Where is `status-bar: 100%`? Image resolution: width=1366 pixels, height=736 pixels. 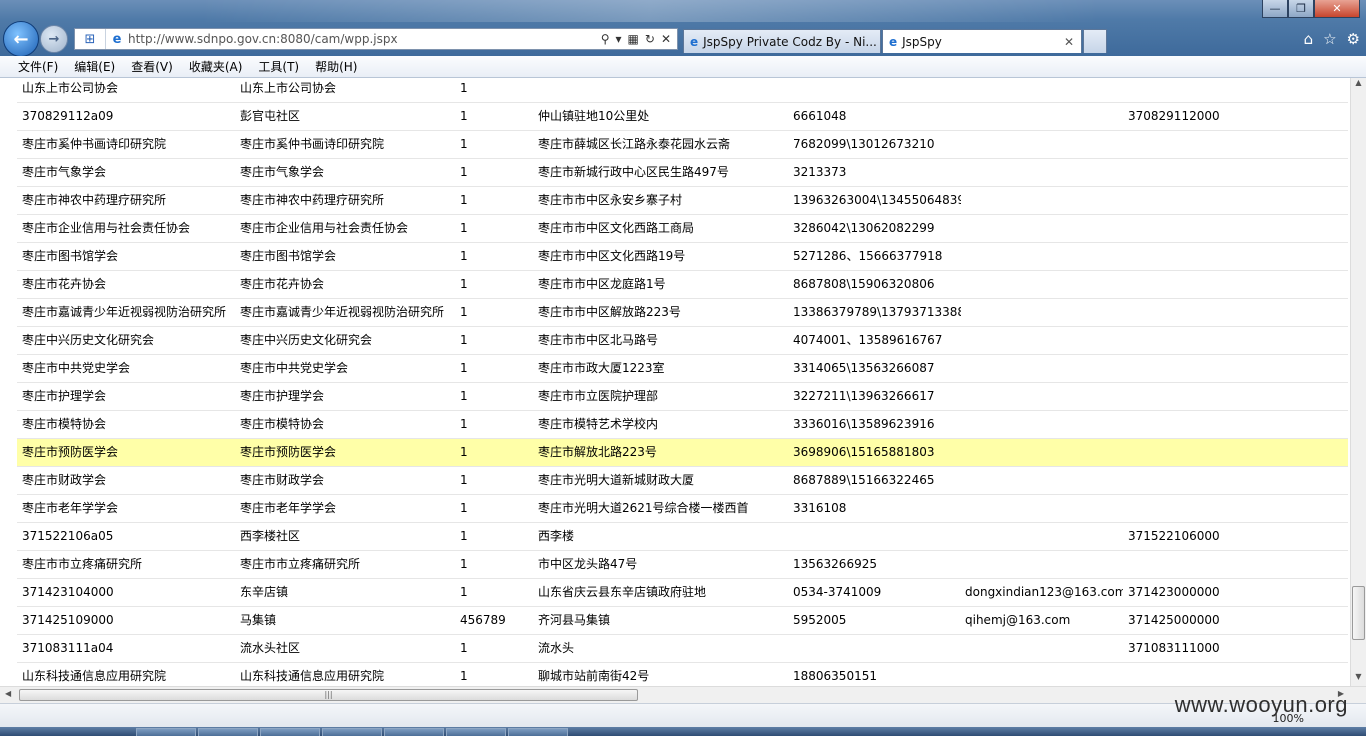
status-bar: 100% is located at coordinates (683, 715).